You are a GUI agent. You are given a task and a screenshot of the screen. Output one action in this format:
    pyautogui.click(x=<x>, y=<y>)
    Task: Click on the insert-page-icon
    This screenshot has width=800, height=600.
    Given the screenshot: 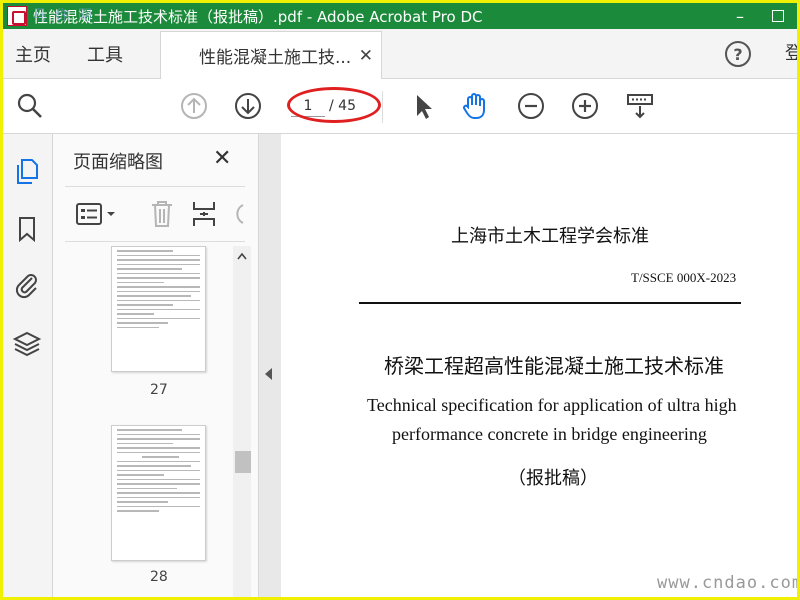 What is the action you would take?
    pyautogui.click(x=204, y=214)
    